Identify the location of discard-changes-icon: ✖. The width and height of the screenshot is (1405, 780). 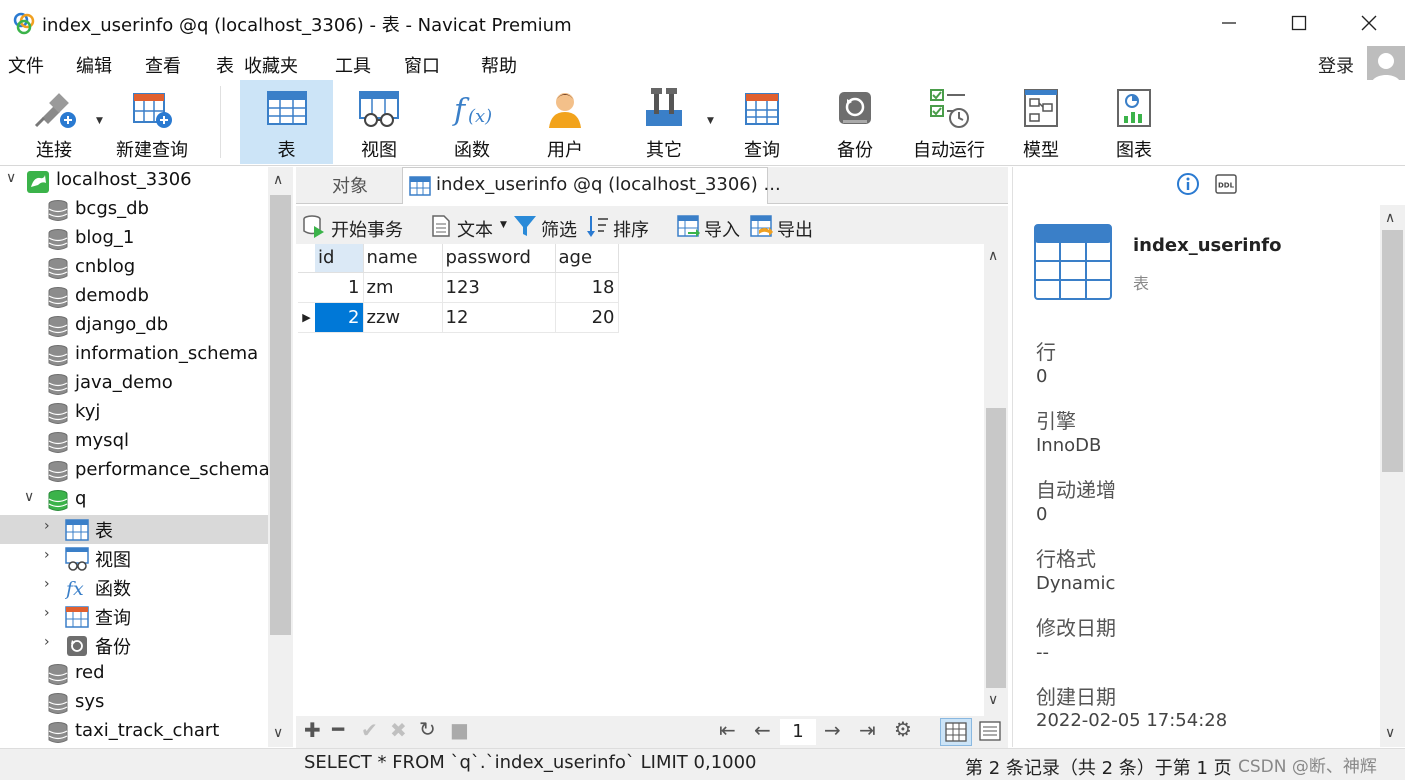
(398, 730).